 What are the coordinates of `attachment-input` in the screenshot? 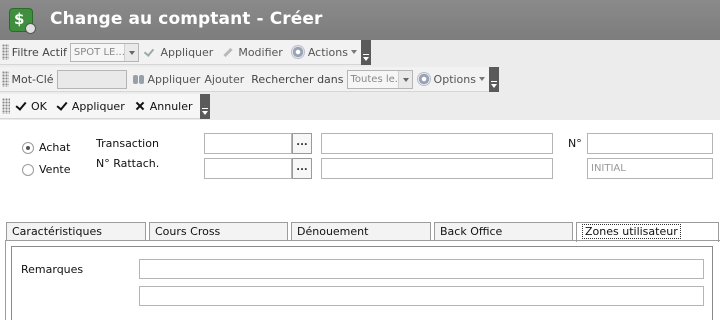 It's located at (248, 168).